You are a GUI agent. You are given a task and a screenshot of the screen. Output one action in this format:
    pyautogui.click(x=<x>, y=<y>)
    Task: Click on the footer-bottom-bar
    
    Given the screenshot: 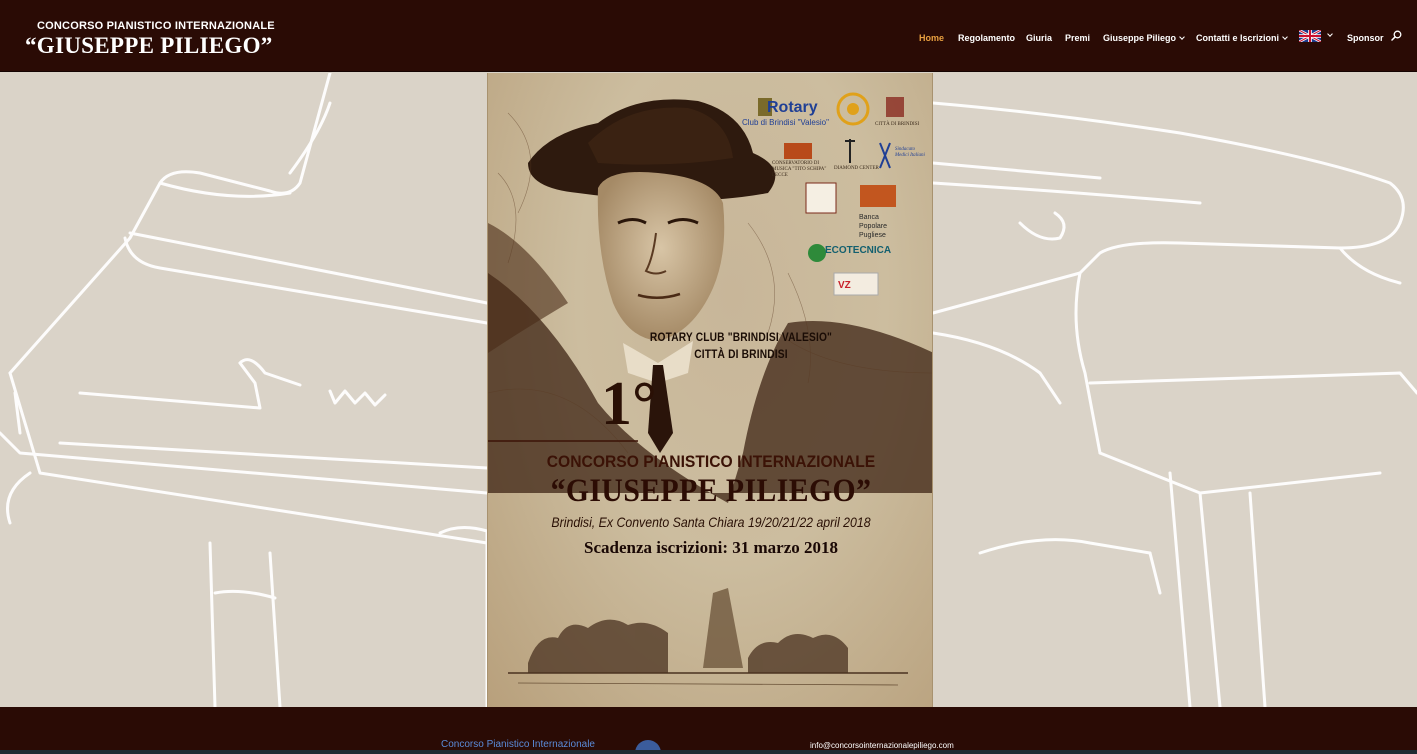 What is the action you would take?
    pyautogui.click(x=708, y=752)
    